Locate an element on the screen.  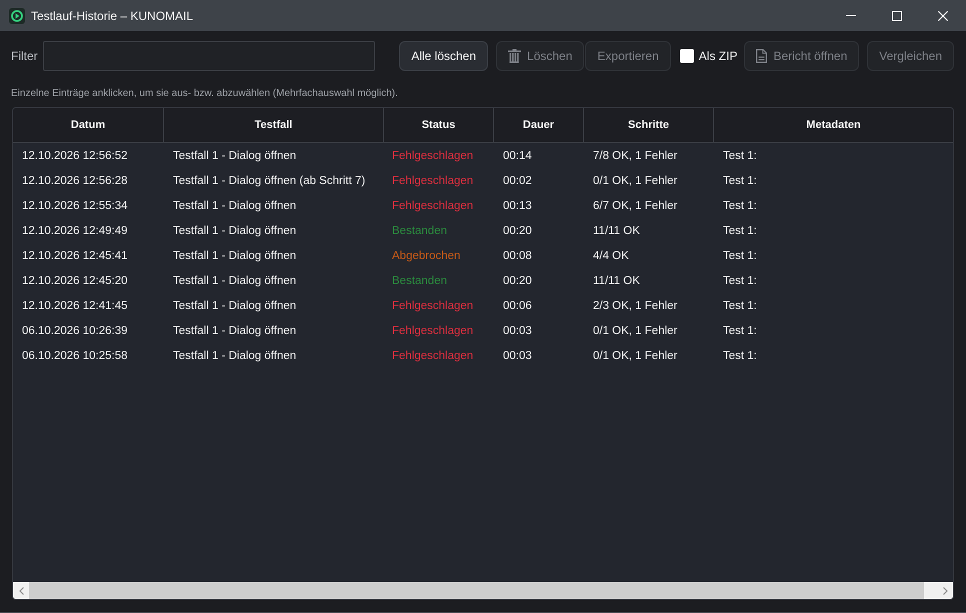
table-cell-text: 06.10.2026 10:26:39 is located at coordinates (75, 330).